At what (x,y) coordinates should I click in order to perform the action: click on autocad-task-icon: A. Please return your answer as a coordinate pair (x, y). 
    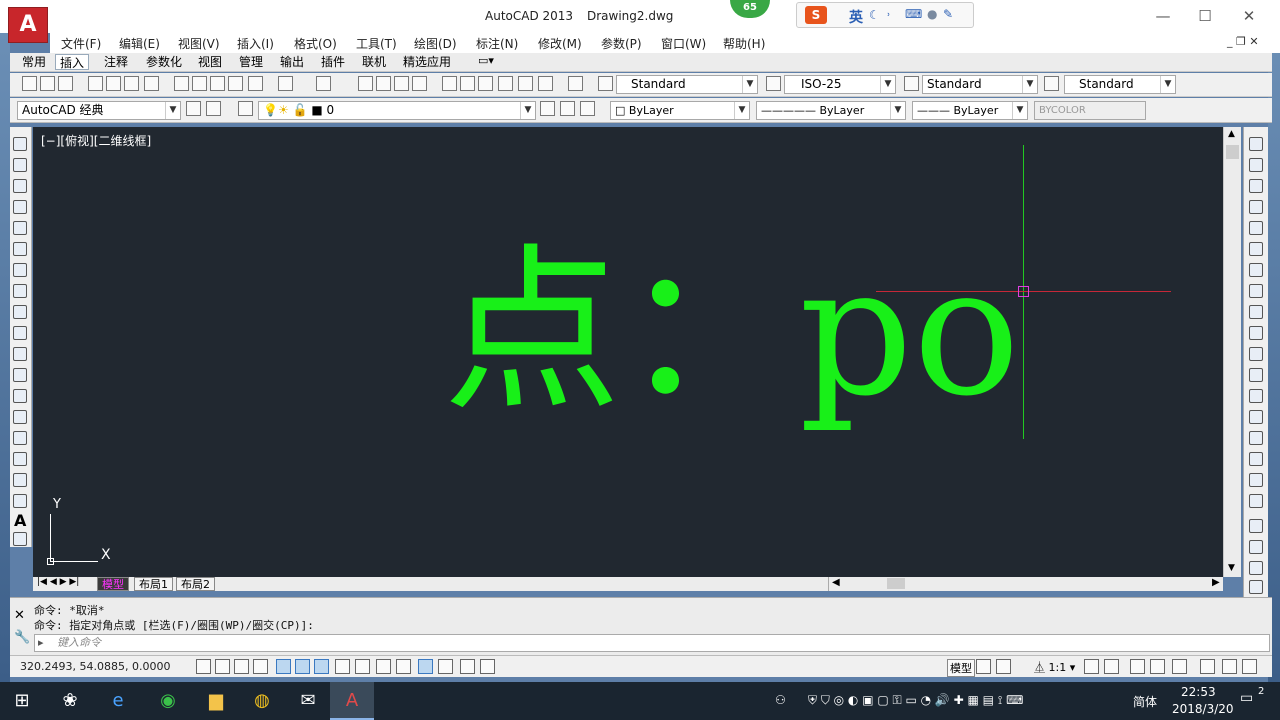
    Looking at the image, I should click on (352, 701).